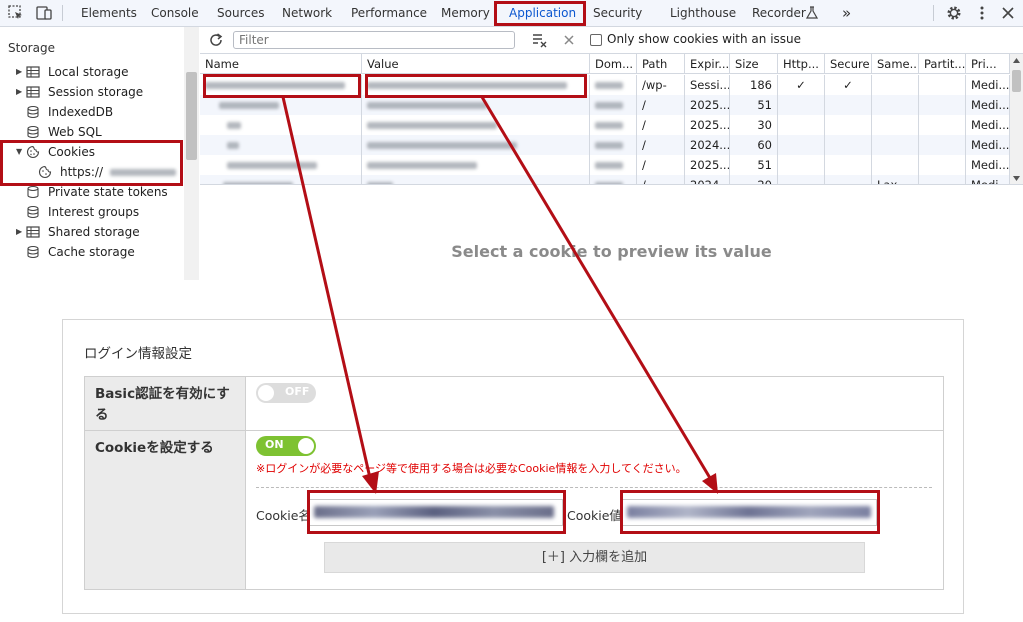 The image size is (1023, 622). What do you see at coordinates (661, 105) in the screenshot?
I see `cookie-path: /` at bounding box center [661, 105].